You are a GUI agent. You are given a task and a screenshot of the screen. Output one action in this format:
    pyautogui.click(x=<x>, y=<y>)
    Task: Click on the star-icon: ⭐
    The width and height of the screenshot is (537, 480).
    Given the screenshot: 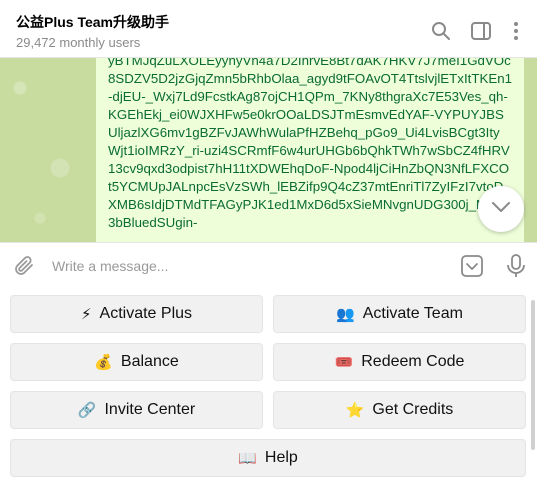 What is the action you would take?
    pyautogui.click(x=355, y=410)
    